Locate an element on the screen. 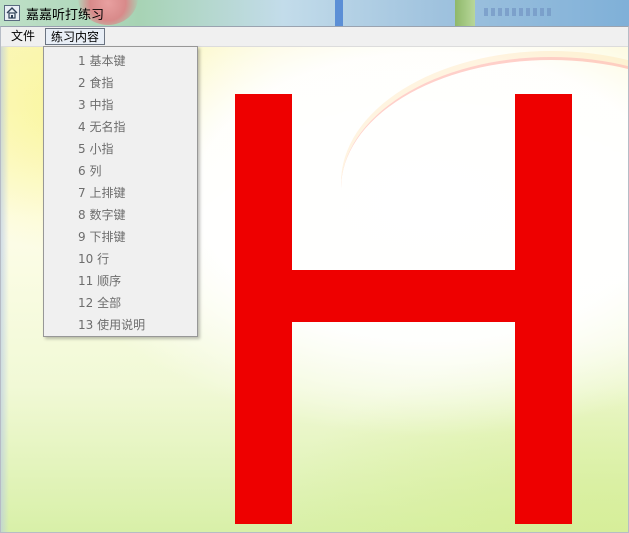 The image size is (629, 533). menu-item-top-row: 7 上排键 is located at coordinates (120, 193).